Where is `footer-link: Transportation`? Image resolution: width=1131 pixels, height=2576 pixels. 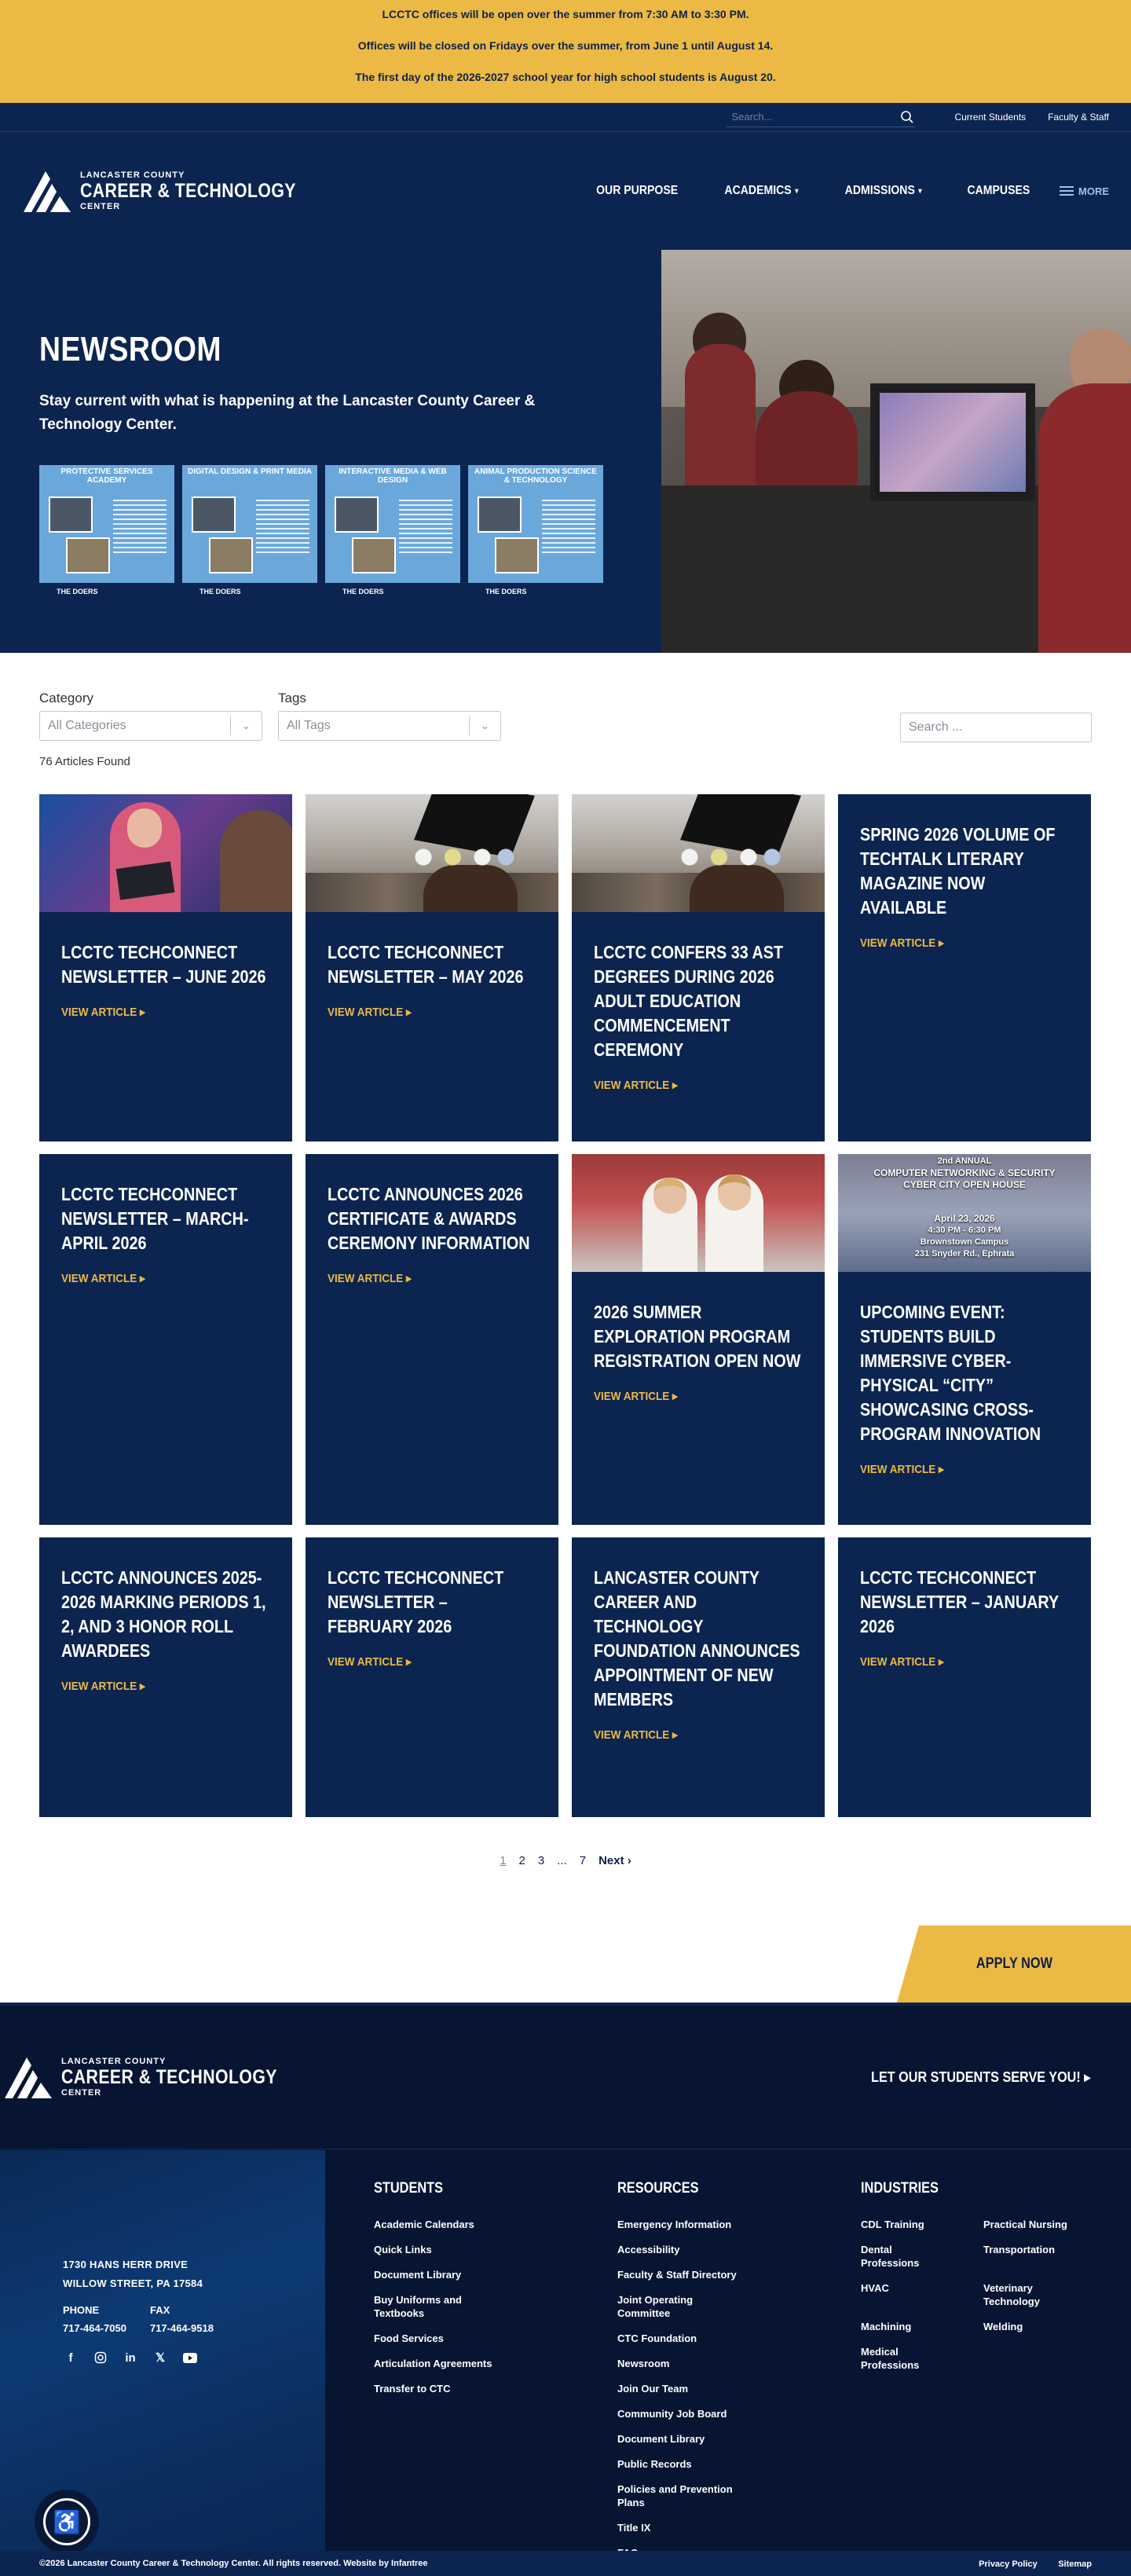 footer-link: Transportation is located at coordinates (1038, 2256).